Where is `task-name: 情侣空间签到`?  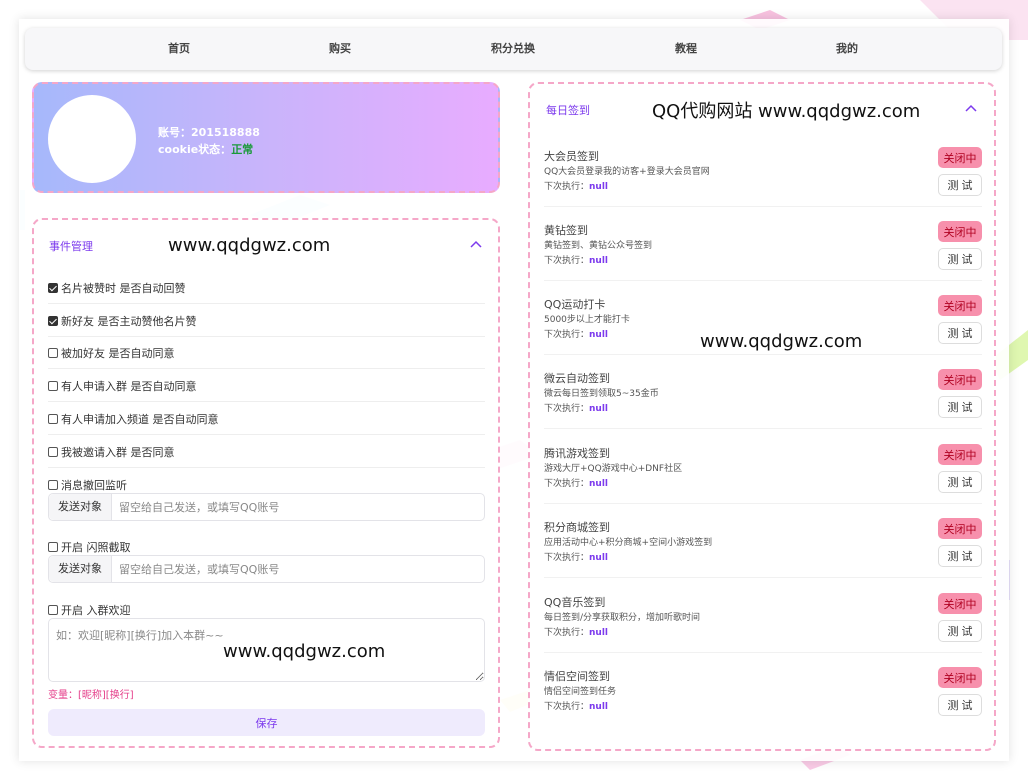
task-name: 情侣空间签到 is located at coordinates (577, 676).